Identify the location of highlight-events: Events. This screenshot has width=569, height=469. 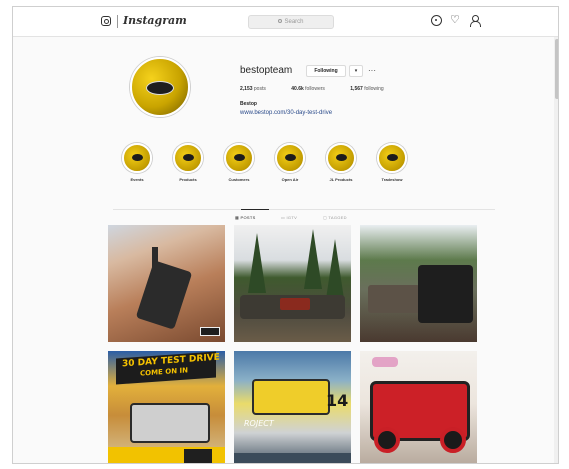
(137, 162).